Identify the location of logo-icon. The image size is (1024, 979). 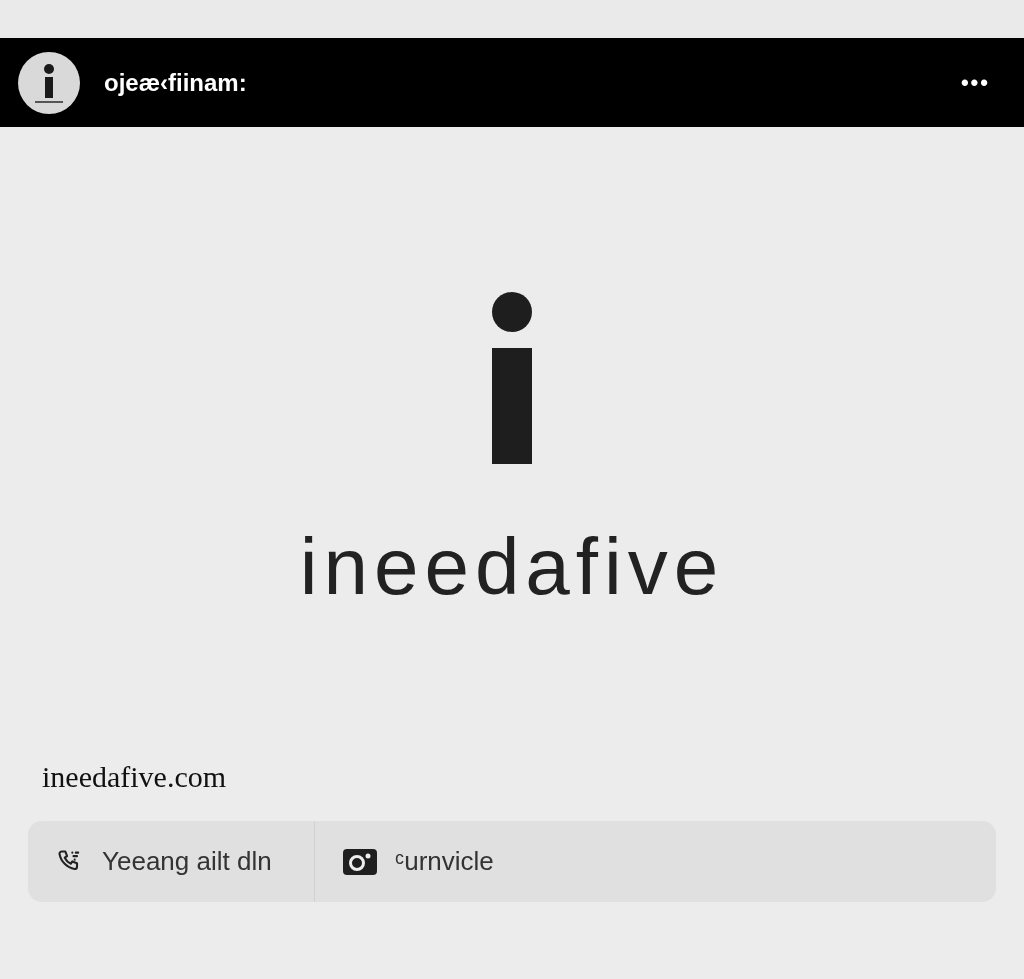
(49, 82).